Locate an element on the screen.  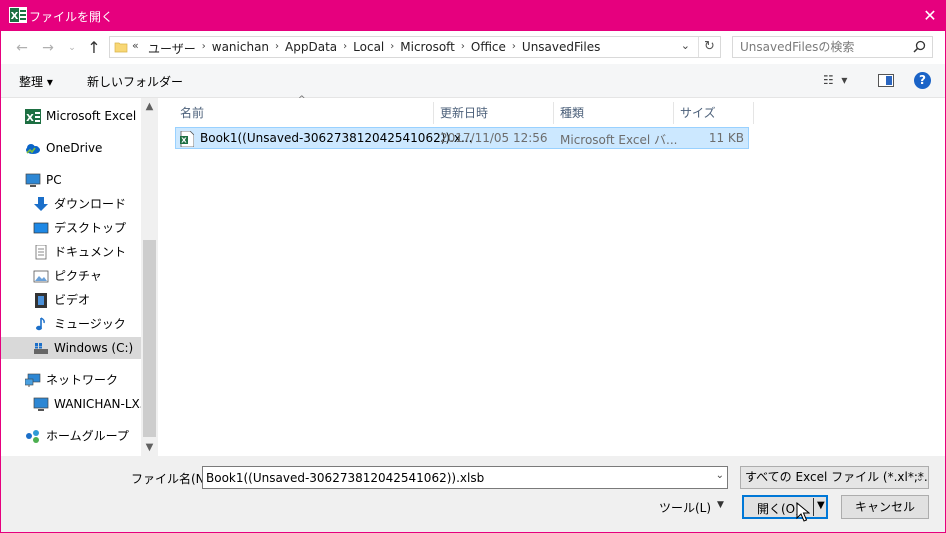
breadcrumb-item: Local is located at coordinates (368, 48).